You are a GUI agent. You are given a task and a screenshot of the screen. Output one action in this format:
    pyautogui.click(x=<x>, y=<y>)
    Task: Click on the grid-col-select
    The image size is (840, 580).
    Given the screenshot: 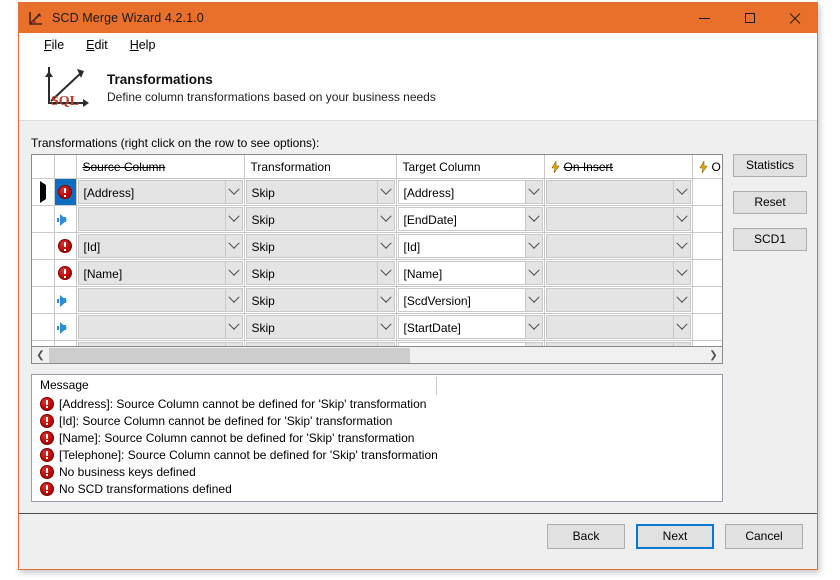 What is the action you would take?
    pyautogui.click(x=43, y=167)
    